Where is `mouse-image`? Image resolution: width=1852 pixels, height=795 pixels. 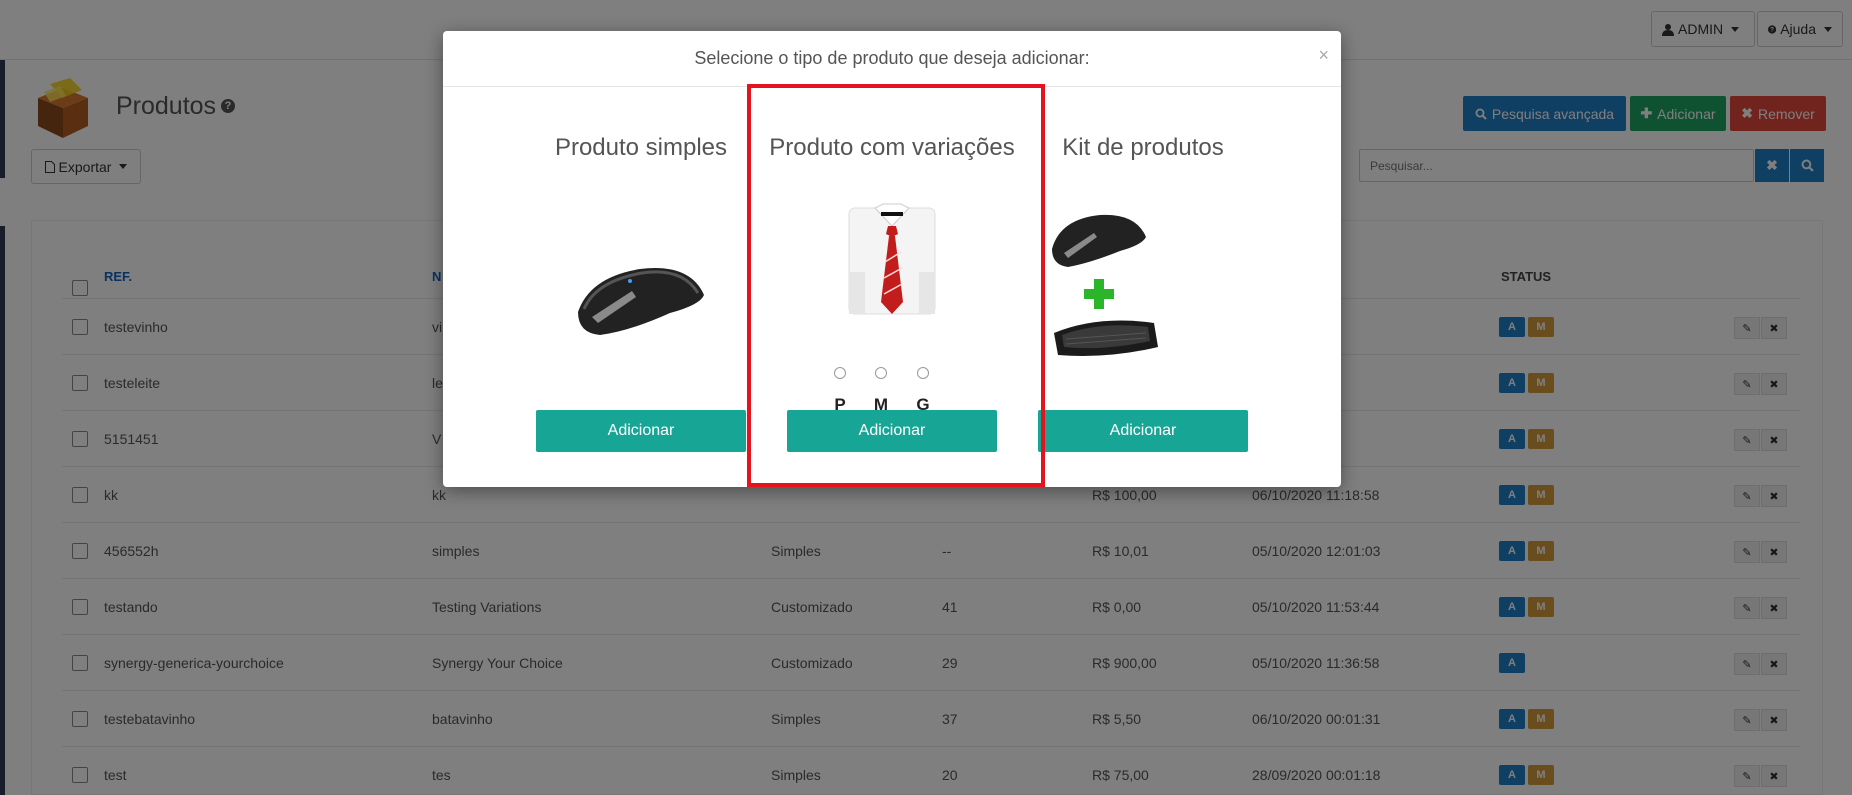 mouse-image is located at coordinates (641, 301).